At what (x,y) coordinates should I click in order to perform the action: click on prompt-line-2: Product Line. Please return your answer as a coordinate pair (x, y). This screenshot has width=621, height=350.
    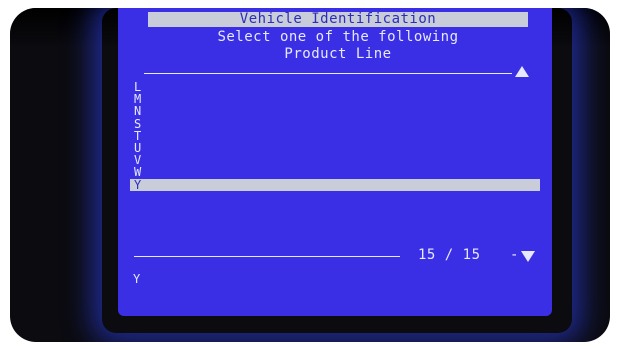
    Looking at the image, I should click on (338, 54).